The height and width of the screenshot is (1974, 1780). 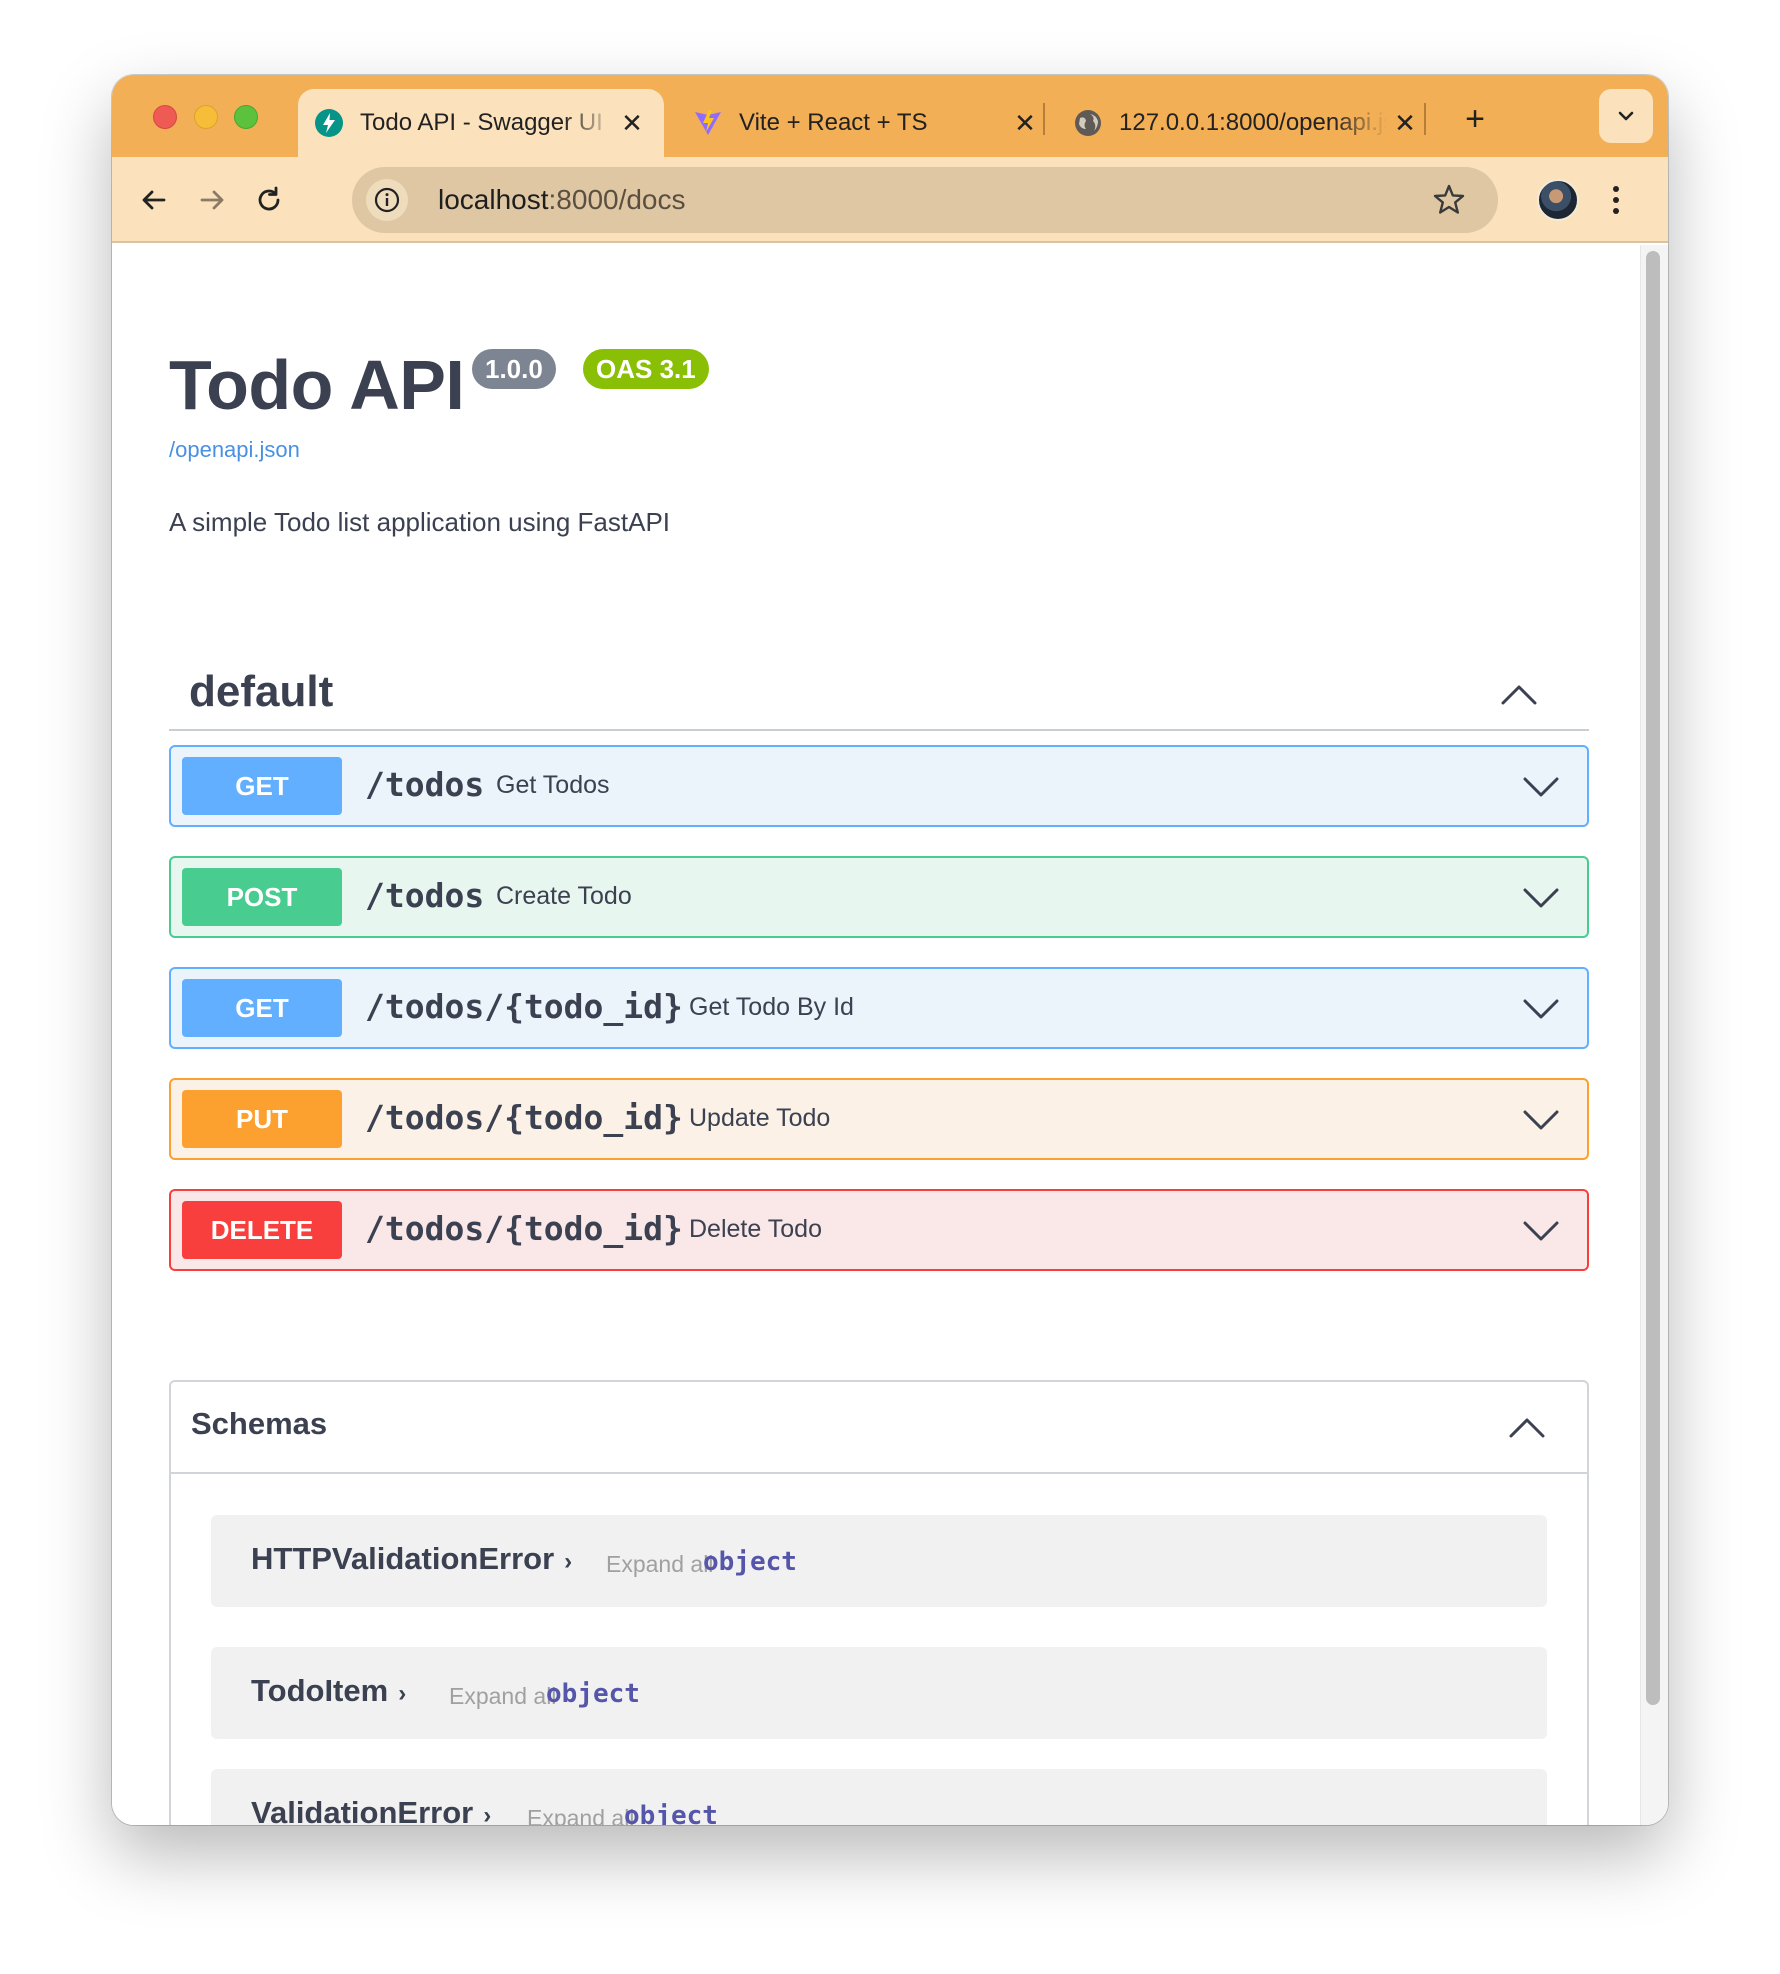 I want to click on back-arrow-icon, so click(x=154, y=200).